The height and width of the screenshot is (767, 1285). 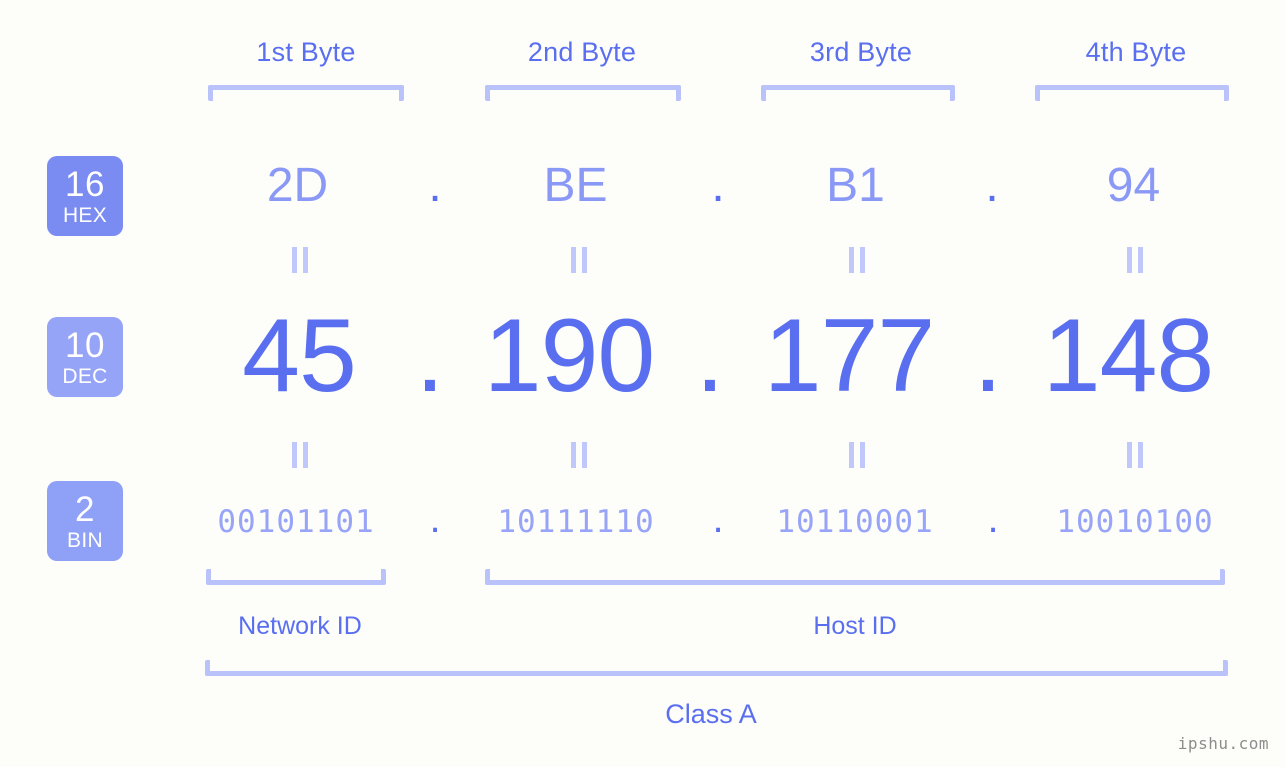 I want to click on hex-octet-3: B1, so click(x=855, y=185).